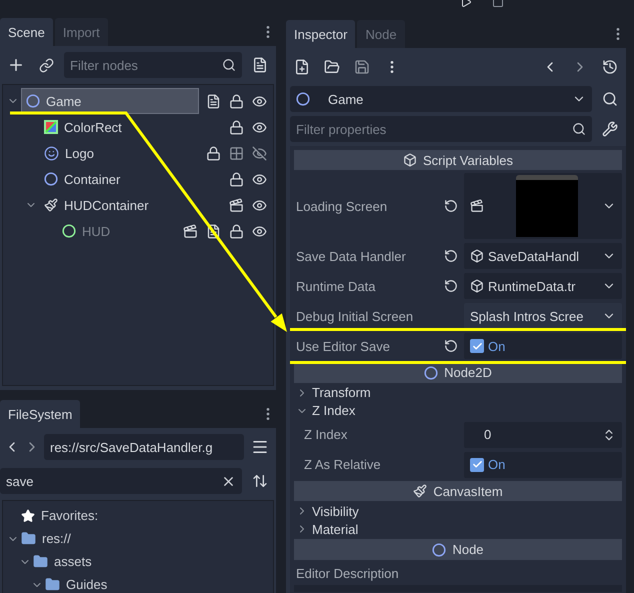 This screenshot has height=593, width=634. Describe the element at coordinates (16, 65) in the screenshot. I see `add-icon` at that location.